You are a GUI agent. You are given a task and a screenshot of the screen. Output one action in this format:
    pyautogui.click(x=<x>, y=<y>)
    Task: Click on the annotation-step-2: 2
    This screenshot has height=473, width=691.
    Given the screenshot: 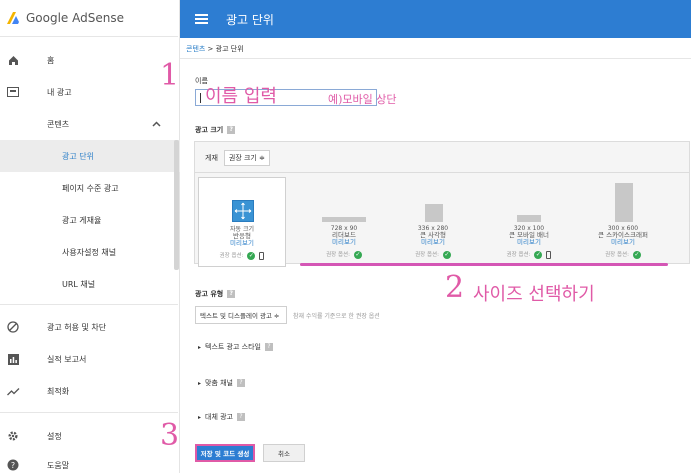 What is the action you would take?
    pyautogui.click(x=455, y=287)
    